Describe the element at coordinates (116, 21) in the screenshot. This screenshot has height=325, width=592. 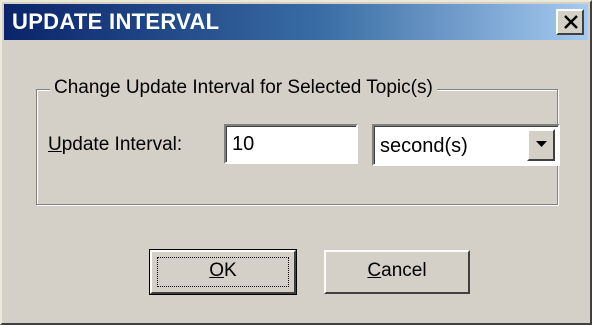
I see `dialog-title: UPDATE INTERVAL` at that location.